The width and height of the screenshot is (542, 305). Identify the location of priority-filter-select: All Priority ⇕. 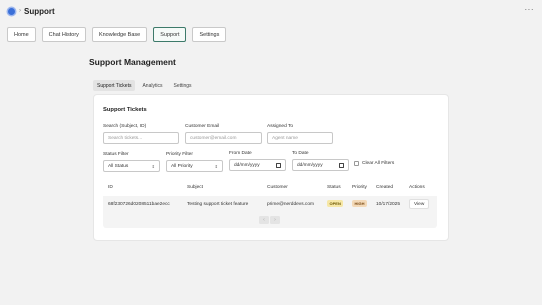
(194, 166).